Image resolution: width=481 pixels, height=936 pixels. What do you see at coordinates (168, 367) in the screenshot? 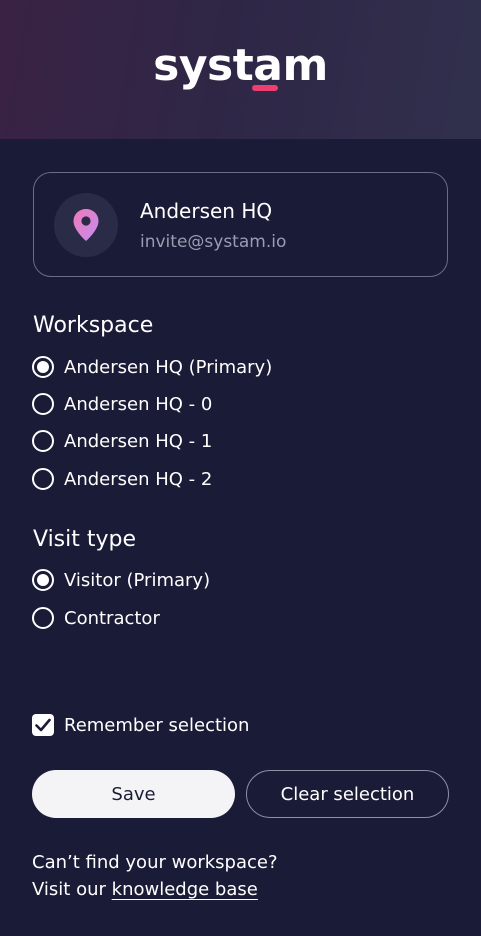
I see `workspace-option-label: Andersen HQ (Primary)` at bounding box center [168, 367].